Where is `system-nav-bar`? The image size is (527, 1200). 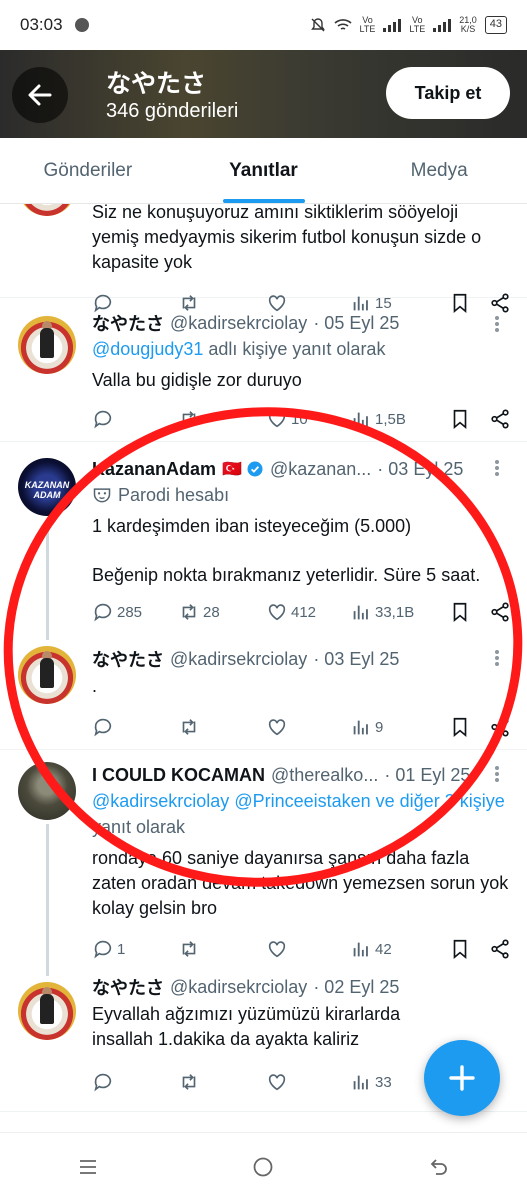
system-nav-bar is located at coordinates (263, 1166).